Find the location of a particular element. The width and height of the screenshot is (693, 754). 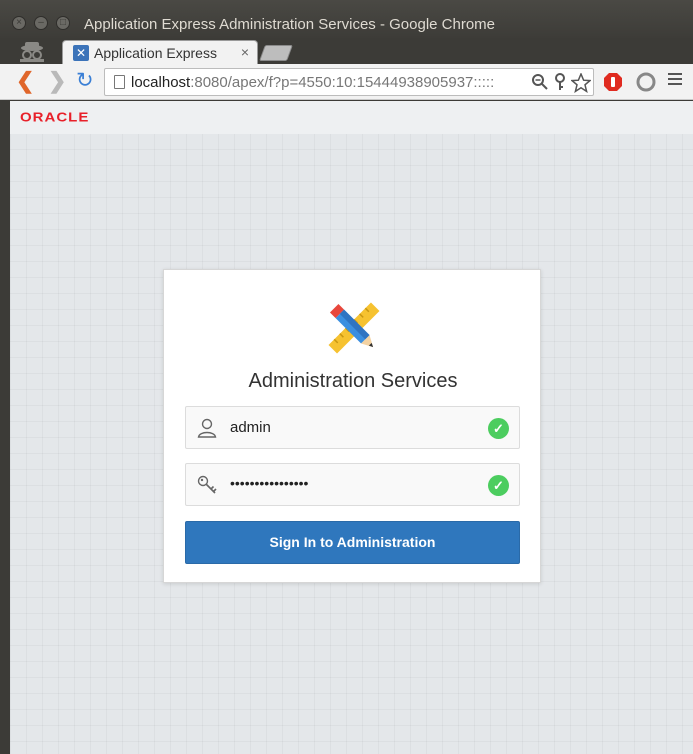

oracle-logo: ORACLE is located at coordinates (55, 117).